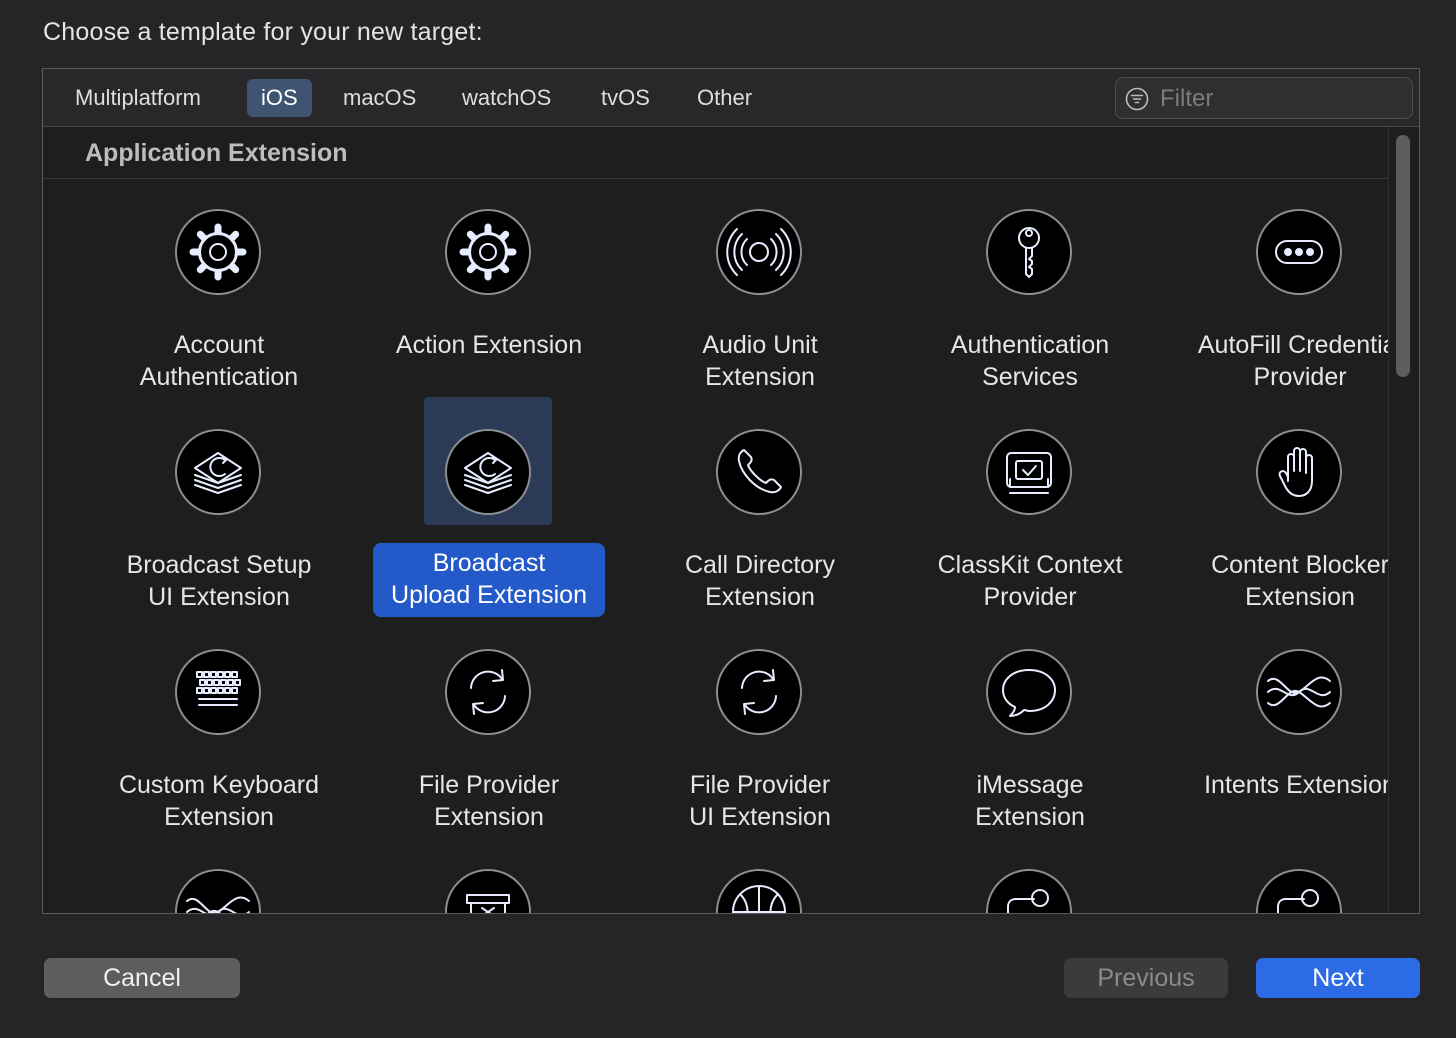  I want to click on tab-multiplatform: Multiplatform, so click(138, 98).